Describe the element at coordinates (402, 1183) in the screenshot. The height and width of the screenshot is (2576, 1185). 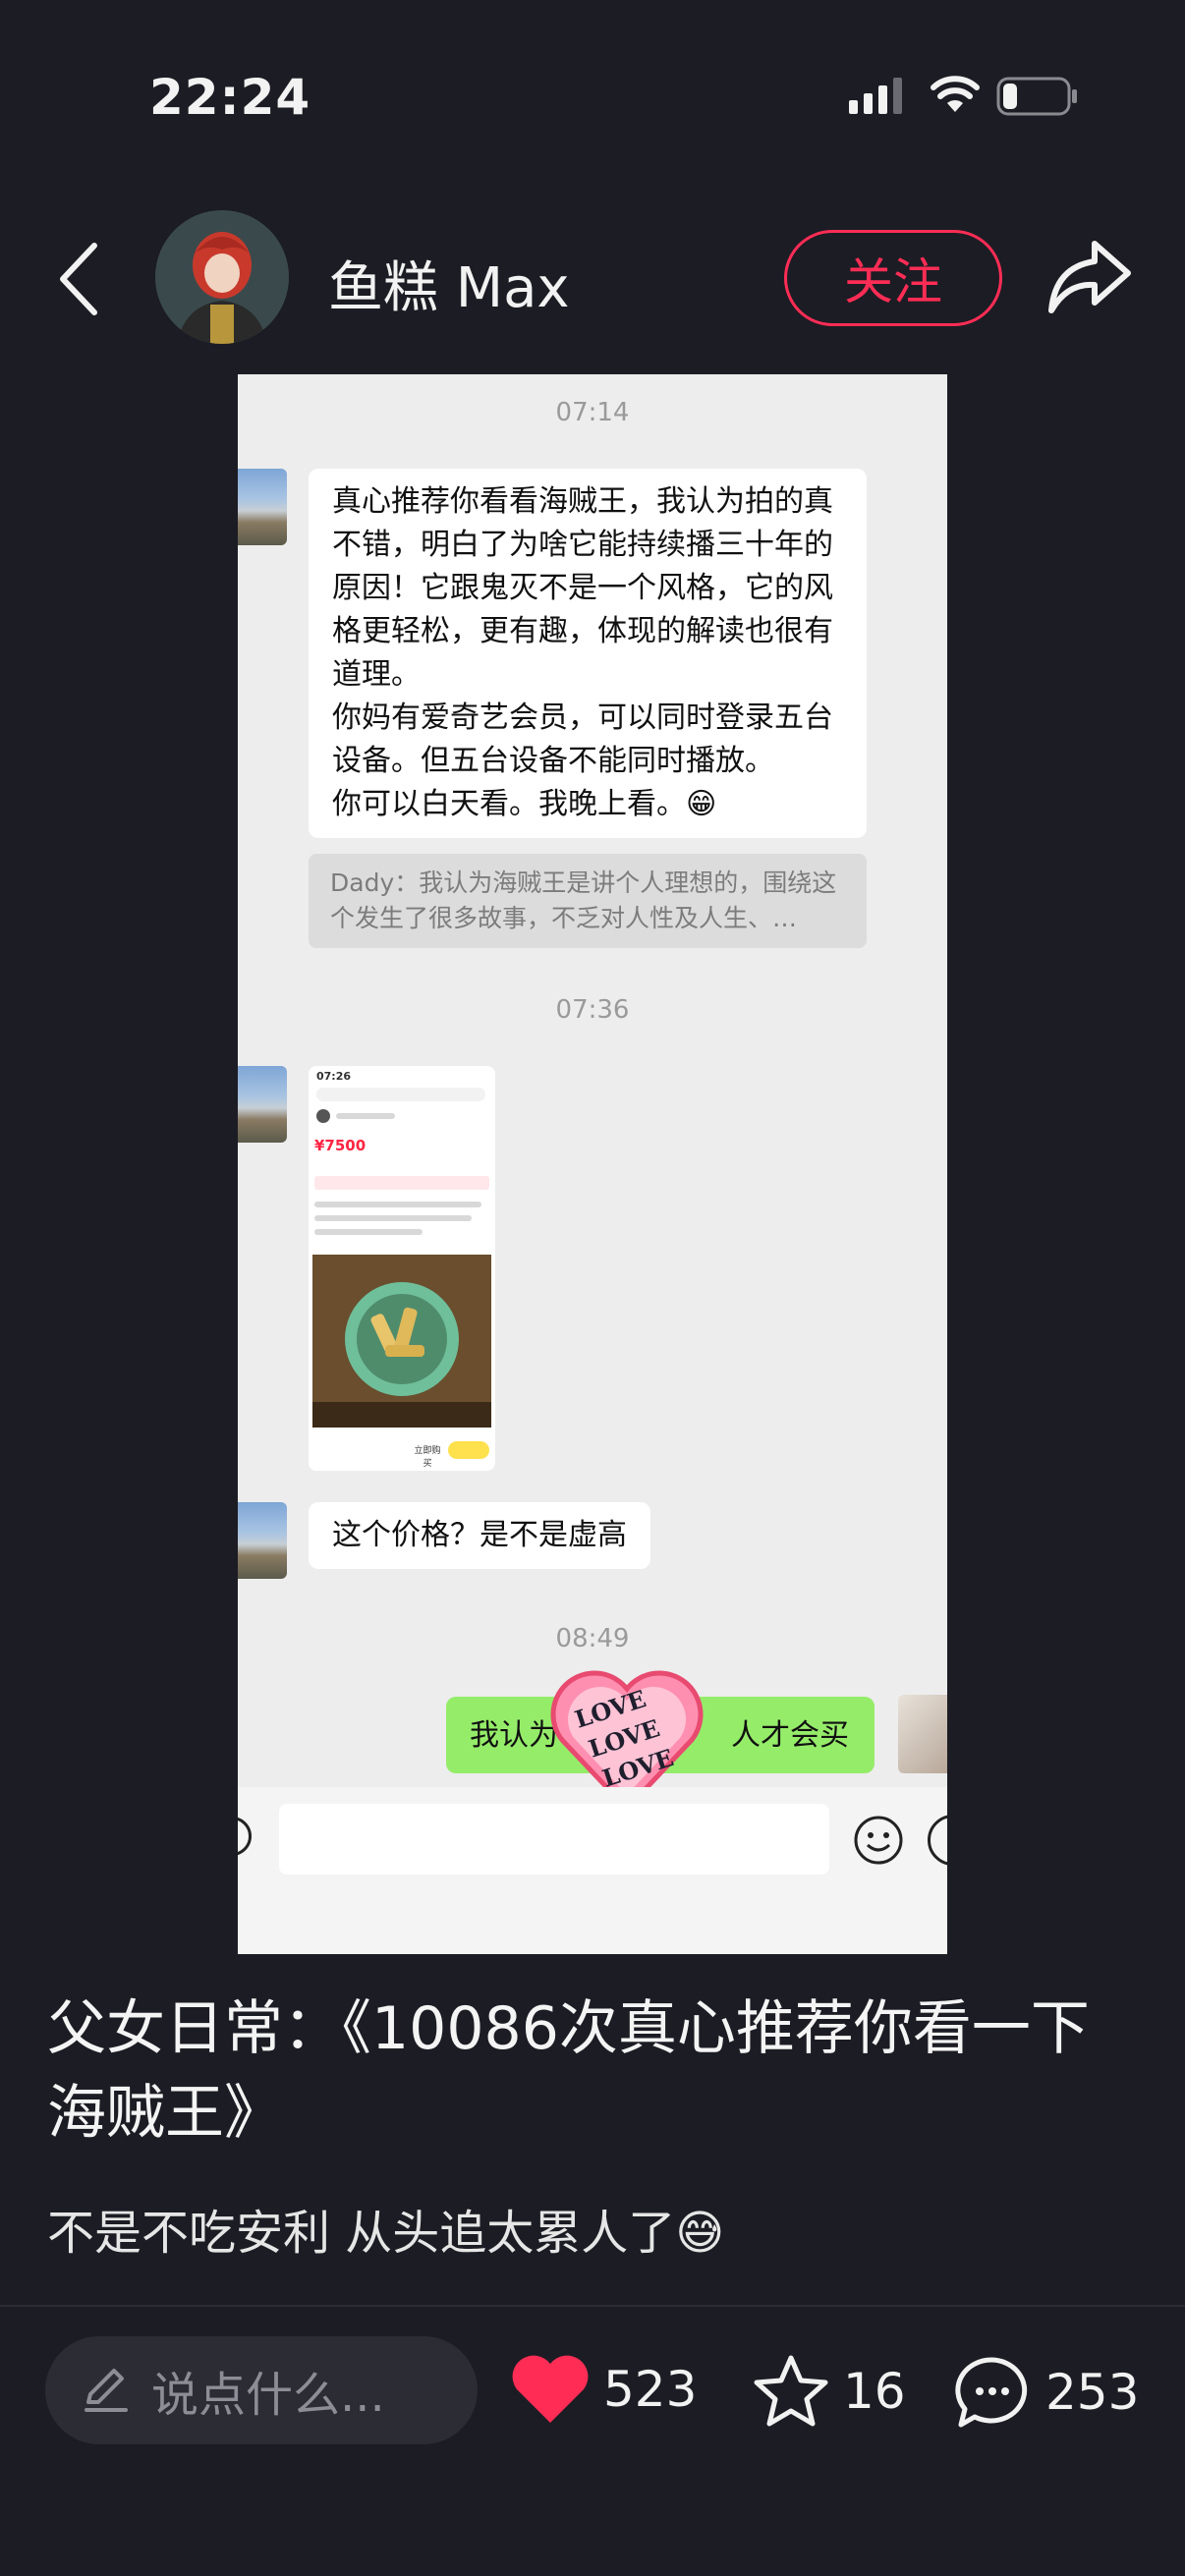
I see `mini-coupon` at that location.